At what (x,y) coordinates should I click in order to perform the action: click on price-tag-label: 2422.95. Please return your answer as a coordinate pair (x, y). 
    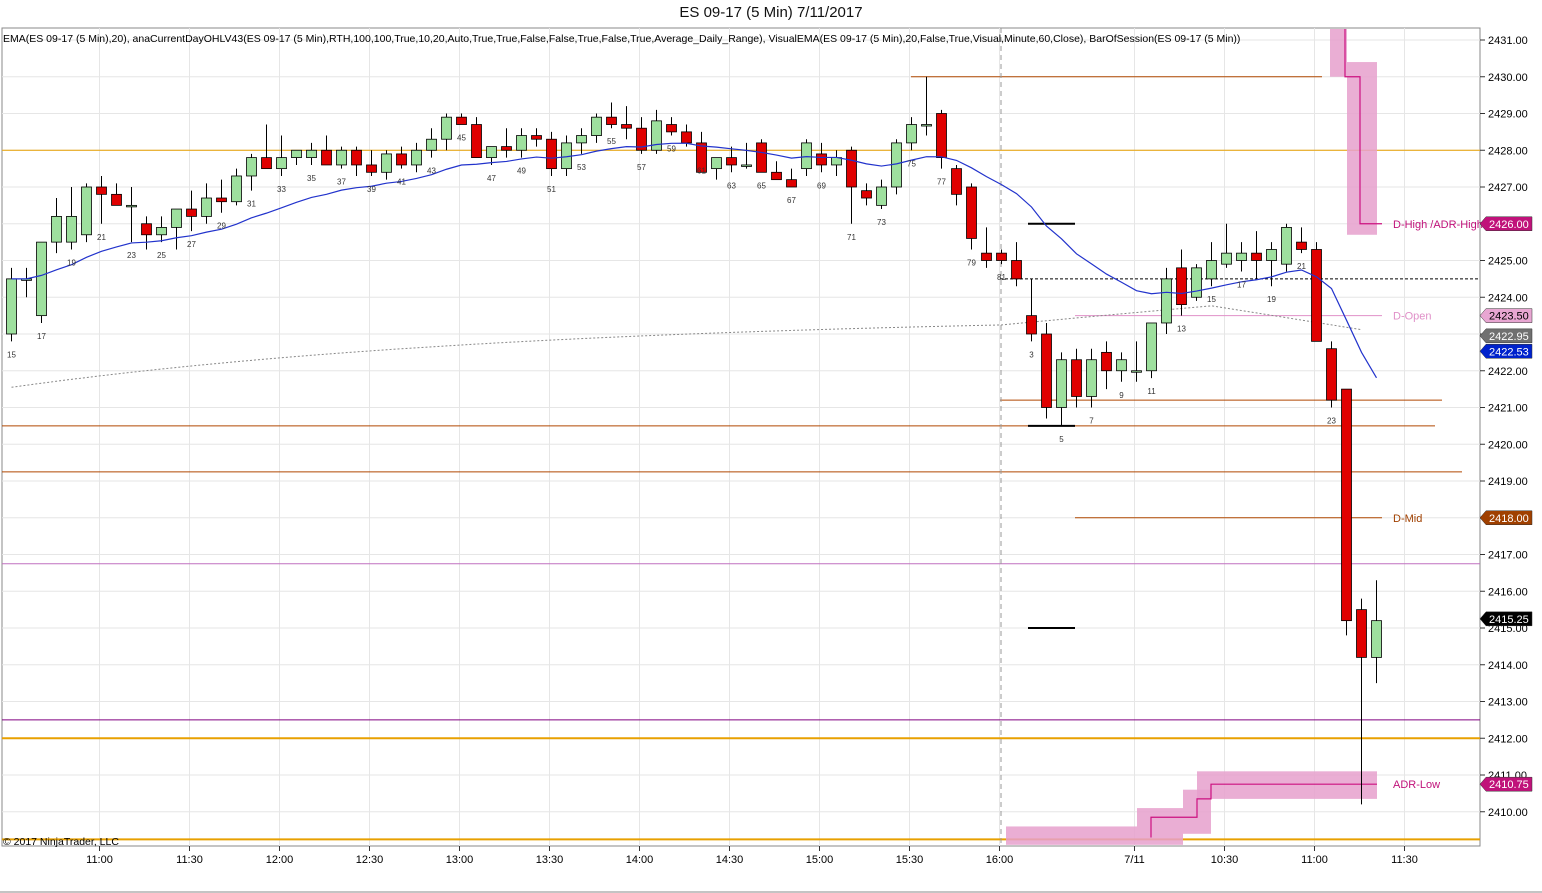
    Looking at the image, I should click on (1509, 337).